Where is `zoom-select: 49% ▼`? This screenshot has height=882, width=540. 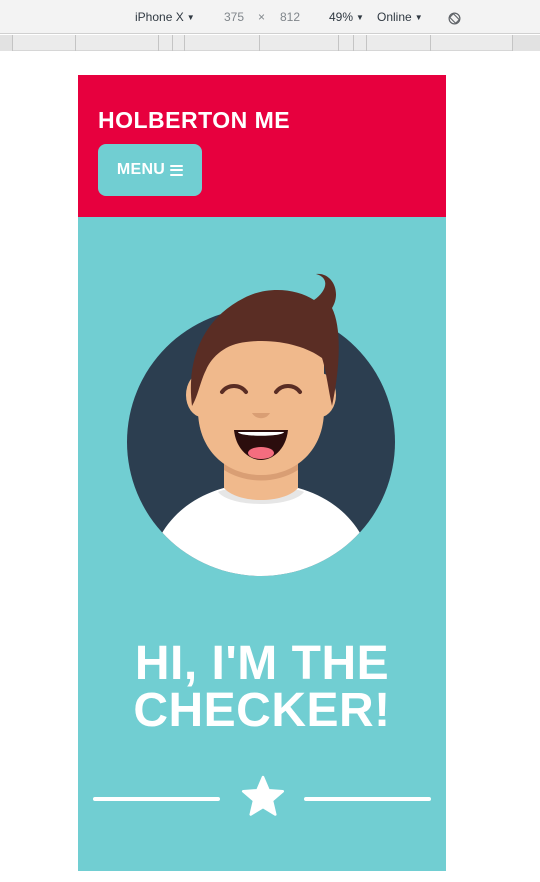 zoom-select: 49% ▼ is located at coordinates (346, 17).